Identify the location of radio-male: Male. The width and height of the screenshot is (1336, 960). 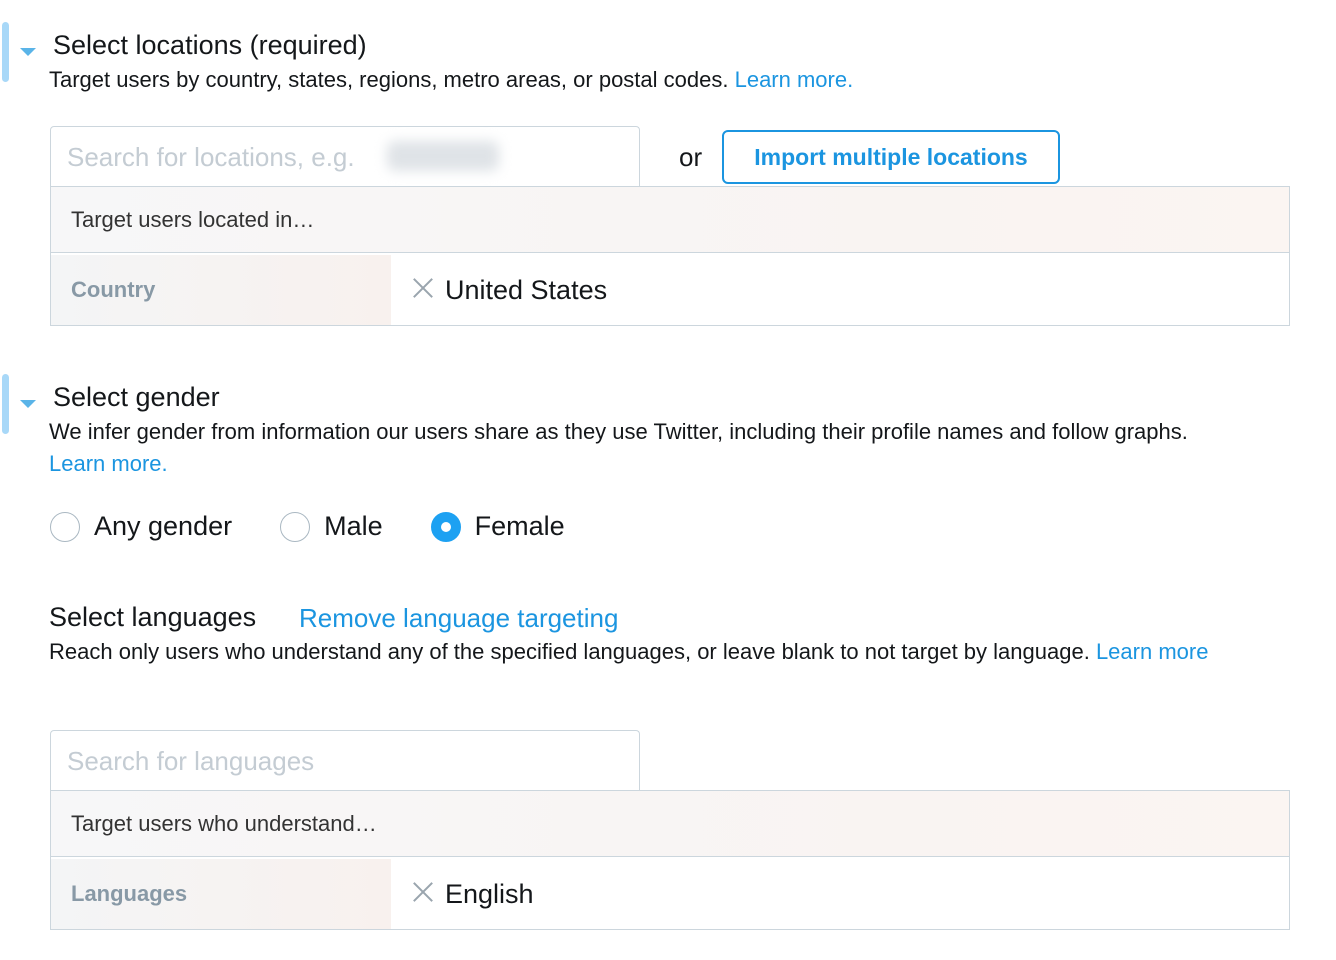
(331, 526).